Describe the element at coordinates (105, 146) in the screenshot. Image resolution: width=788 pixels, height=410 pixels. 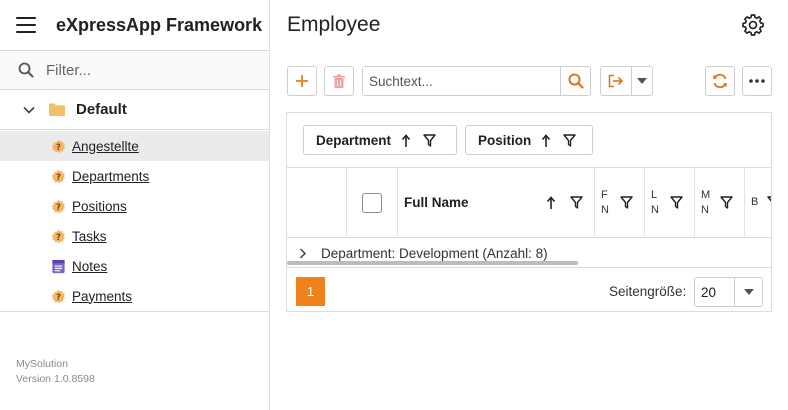
I see `sidebar-item-label: Angestellte` at that location.